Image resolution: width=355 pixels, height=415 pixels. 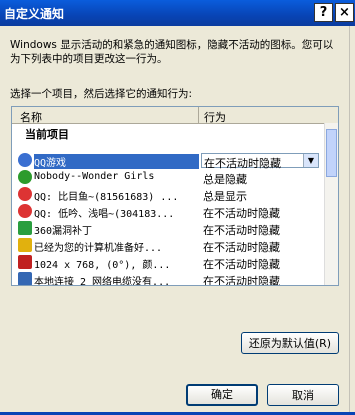 I want to click on cancel-button: 取消, so click(x=303, y=395).